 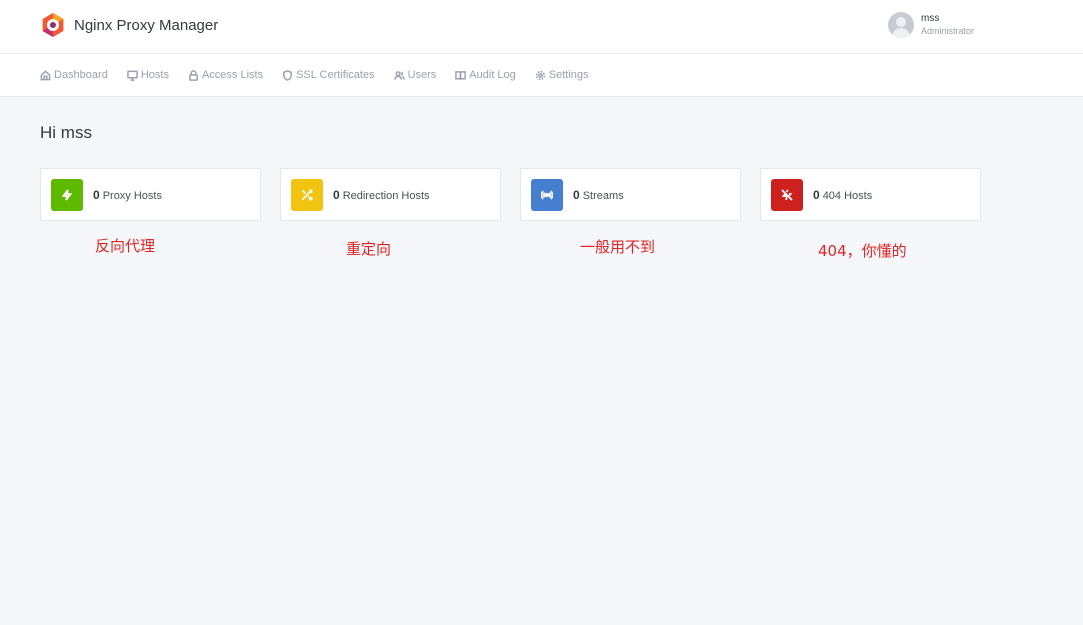 I want to click on annotation-redirect: 重定向, so click(x=369, y=249).